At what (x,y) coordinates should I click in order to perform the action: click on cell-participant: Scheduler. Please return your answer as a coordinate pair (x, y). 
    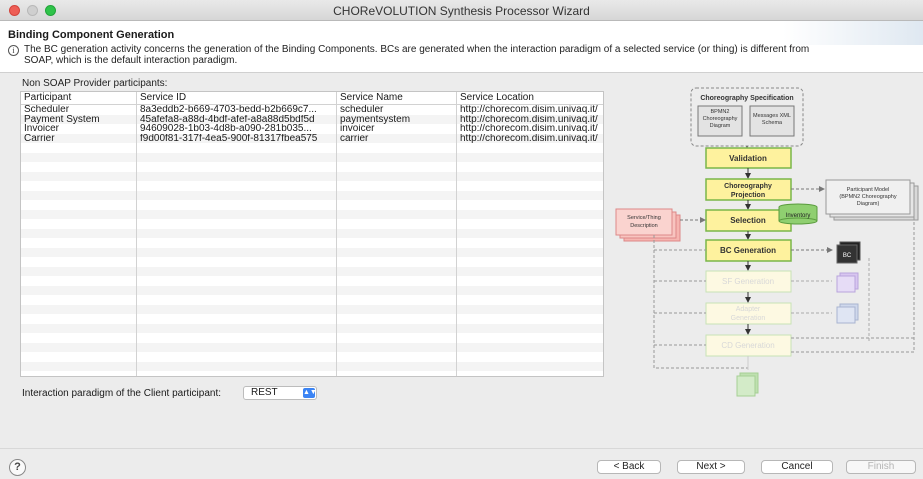
    Looking at the image, I should click on (79, 110).